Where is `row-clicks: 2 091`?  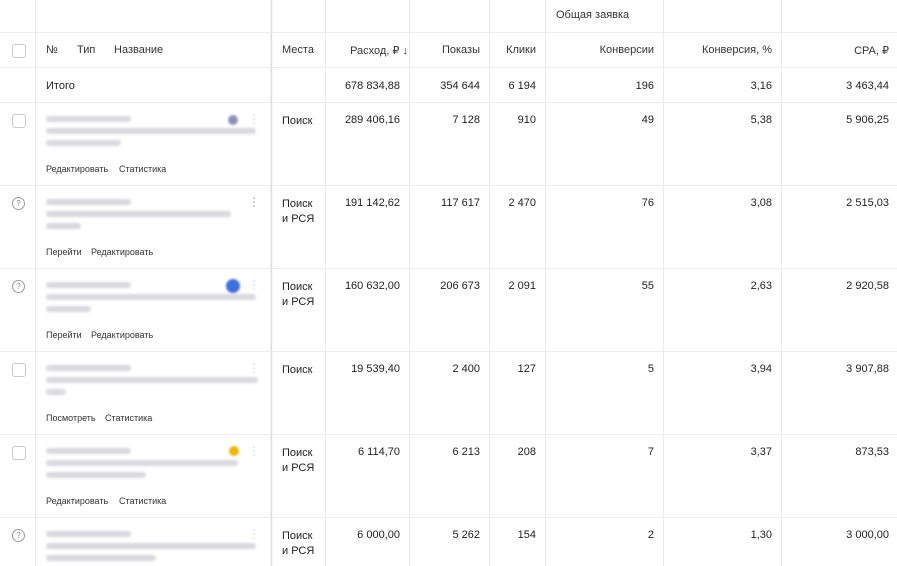 row-clicks: 2 091 is located at coordinates (522, 286).